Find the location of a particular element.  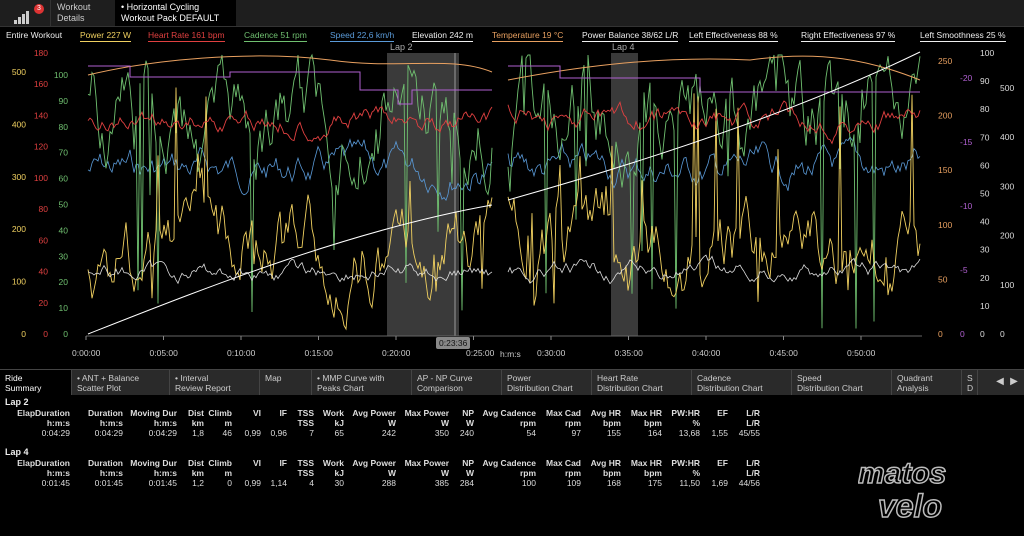

tab-label: Summary is located at coordinates (23, 388).